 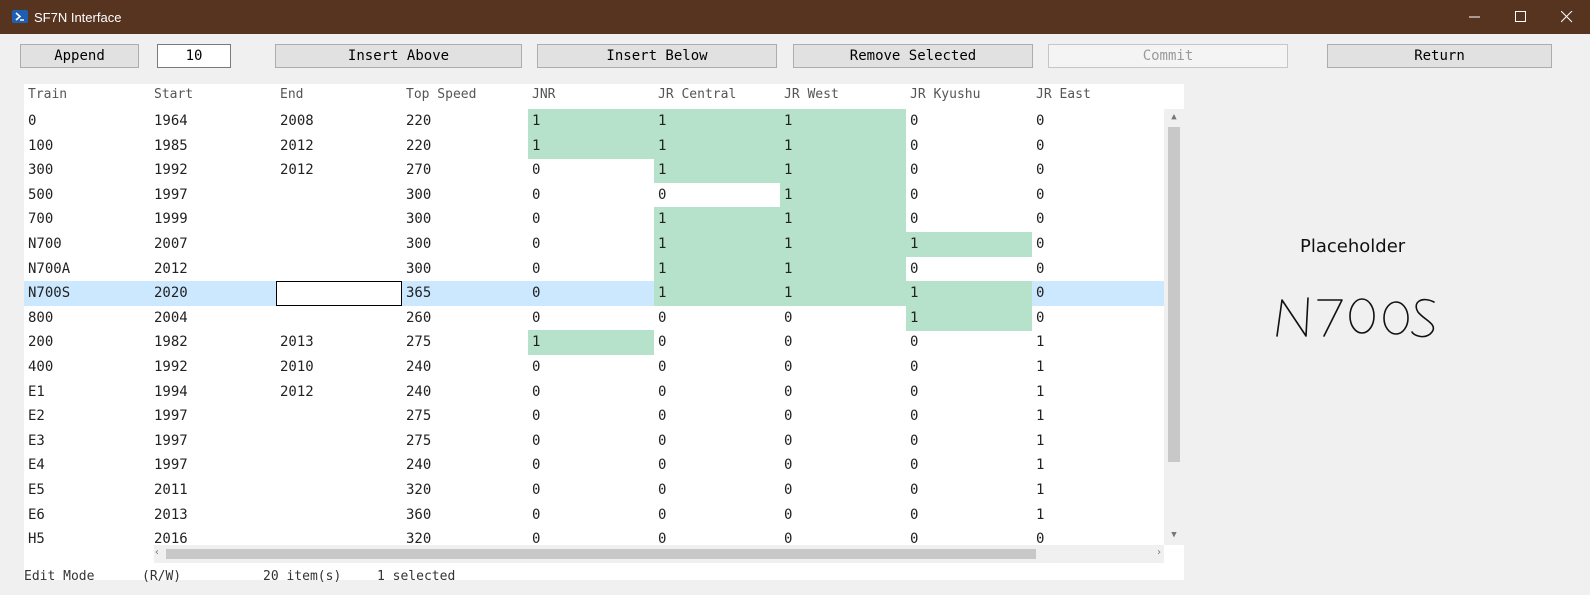 I want to click on table-row: E2 1997 275 0 0 0 0 1, so click(x=594, y=416).